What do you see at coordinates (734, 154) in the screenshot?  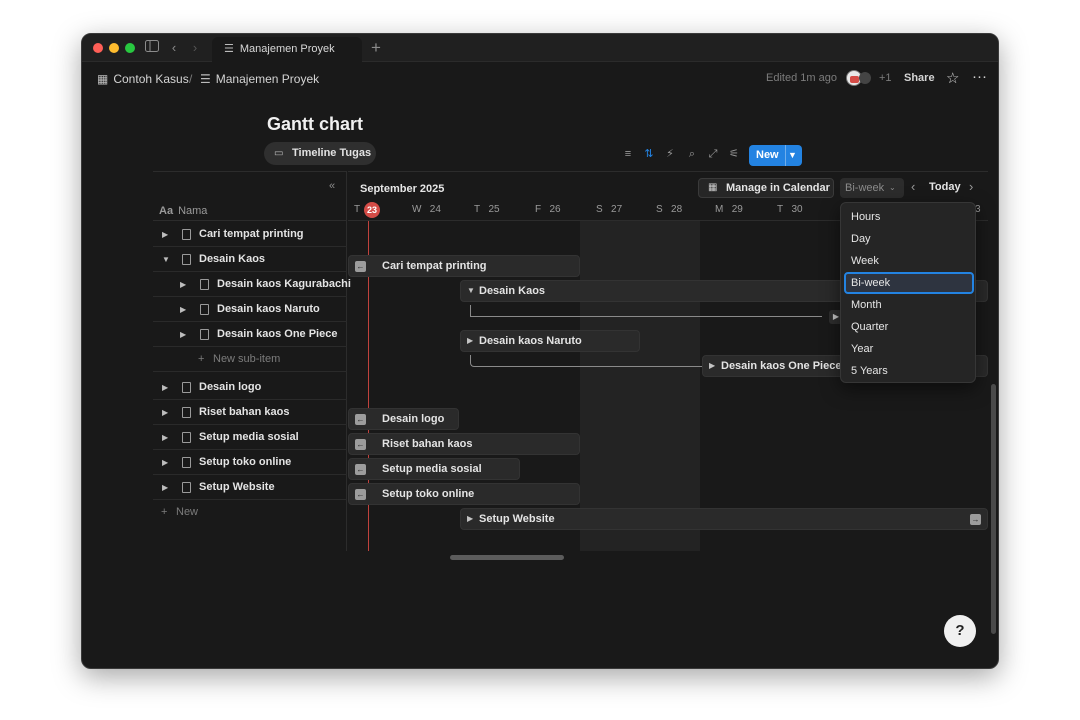 I see `settings-sliders-icon: ⚟` at bounding box center [734, 154].